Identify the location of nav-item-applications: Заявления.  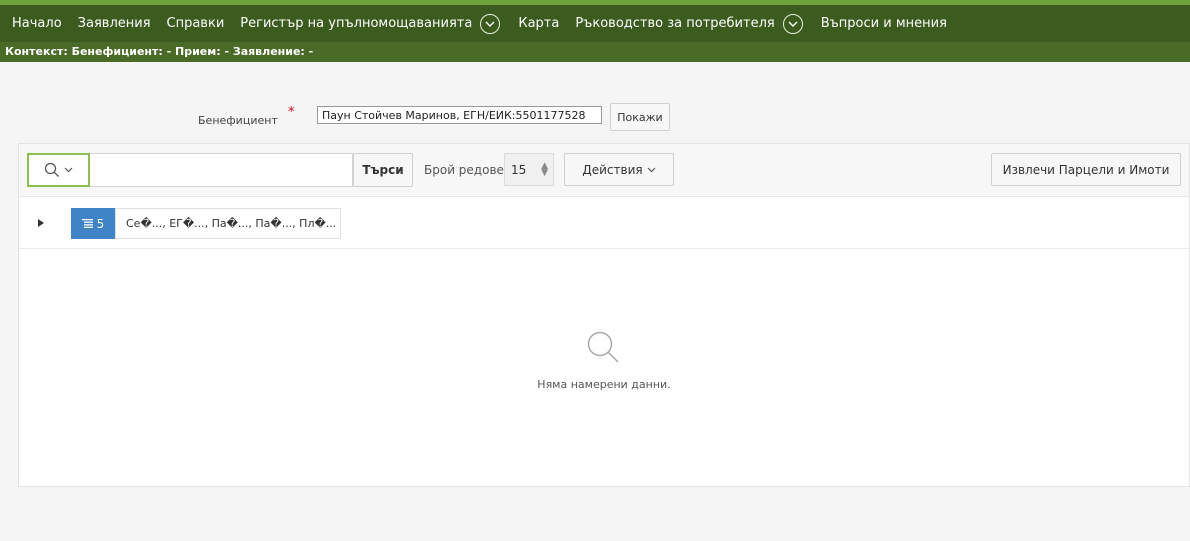
(114, 23).